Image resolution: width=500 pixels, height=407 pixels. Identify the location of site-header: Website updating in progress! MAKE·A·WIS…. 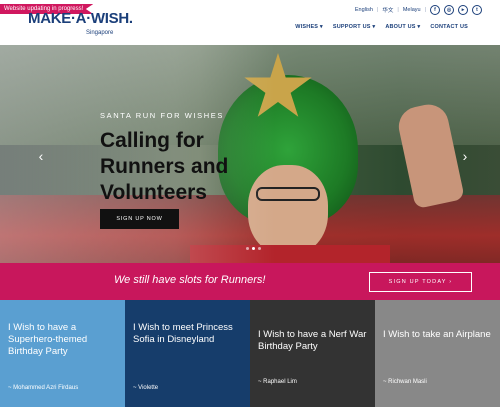
(250, 22).